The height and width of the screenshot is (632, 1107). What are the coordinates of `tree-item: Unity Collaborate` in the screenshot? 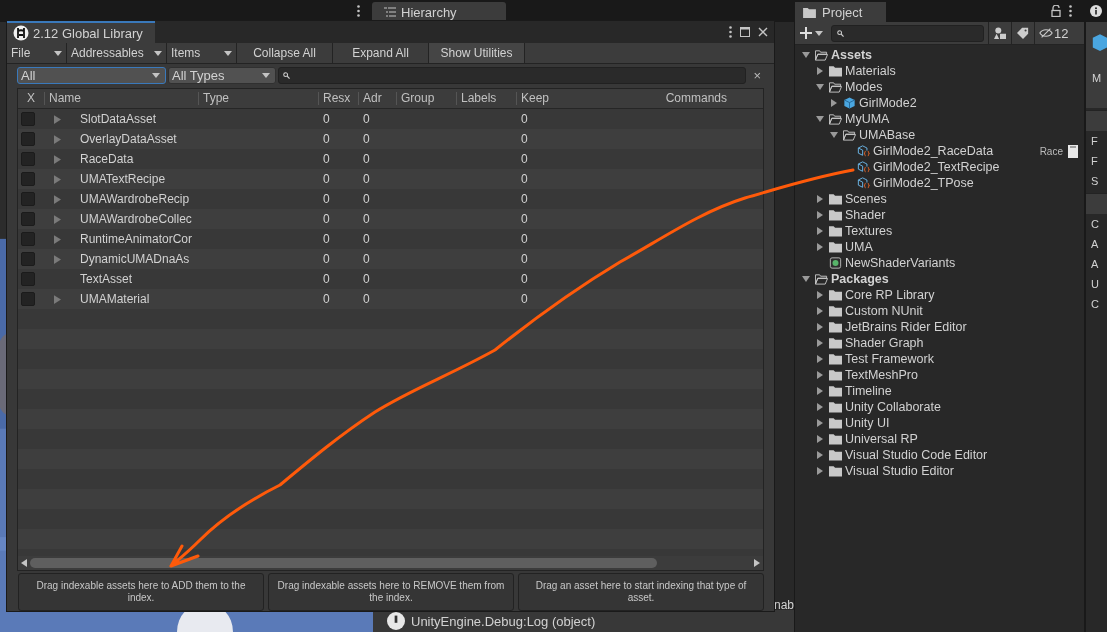 It's located at (893, 407).